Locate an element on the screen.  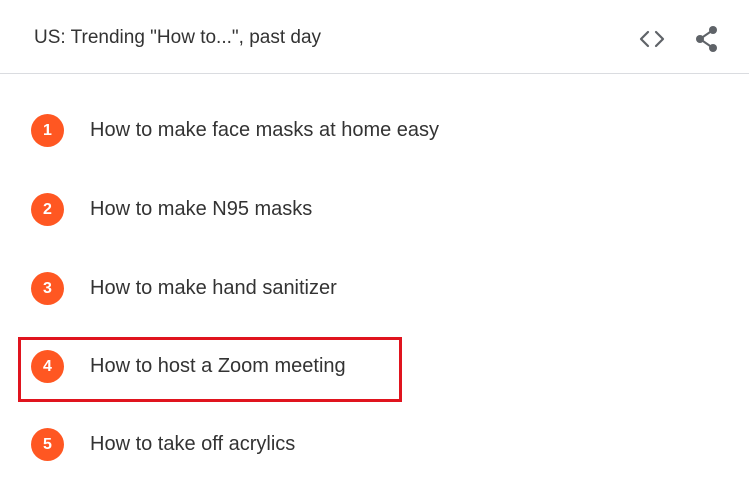
list-item-label: How to make hand sanitizer is located at coordinates (213, 288).